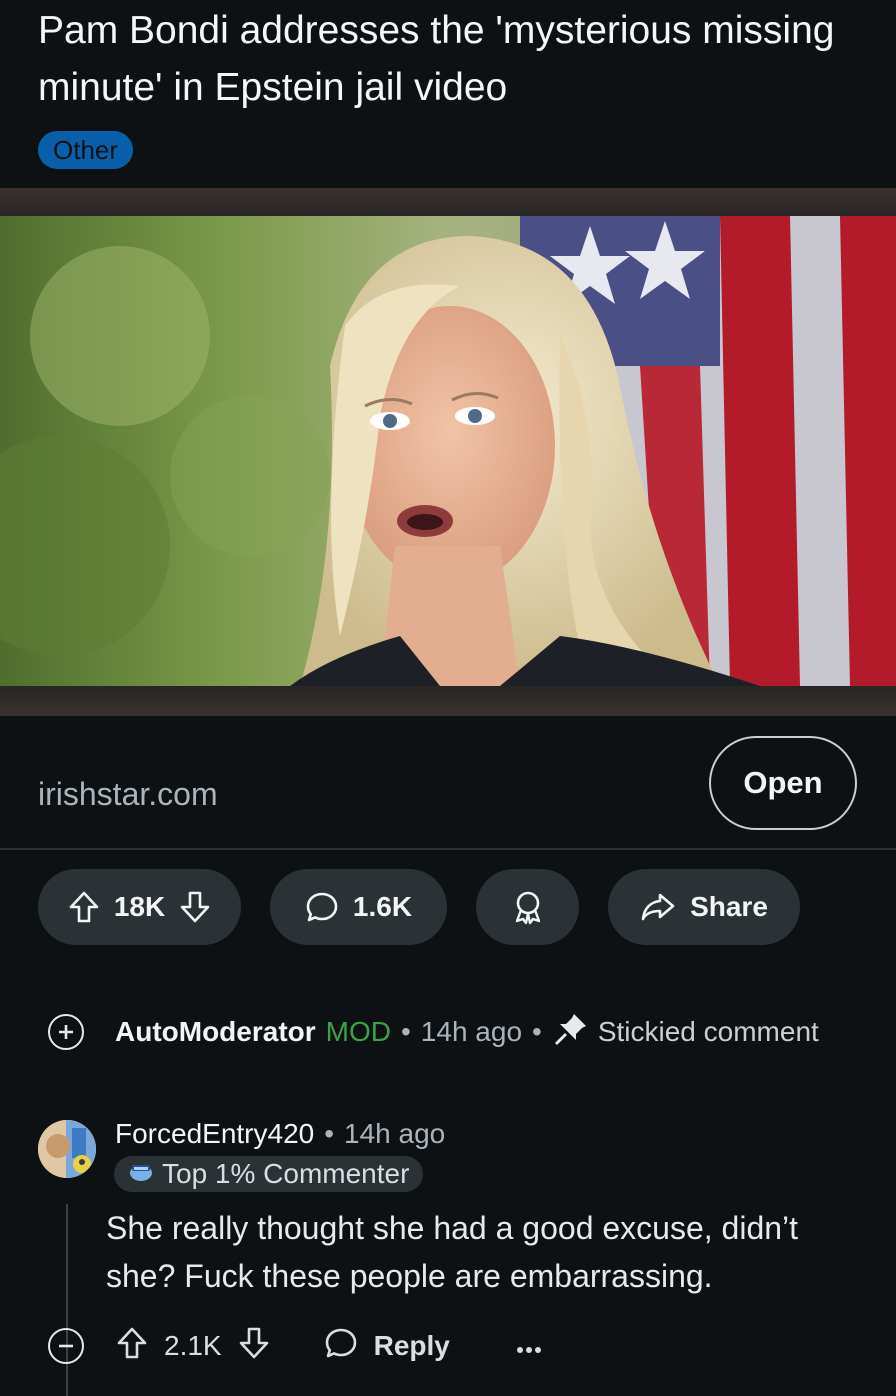 The image size is (896, 1396). I want to click on comment-time: 14h ago, so click(395, 1133).